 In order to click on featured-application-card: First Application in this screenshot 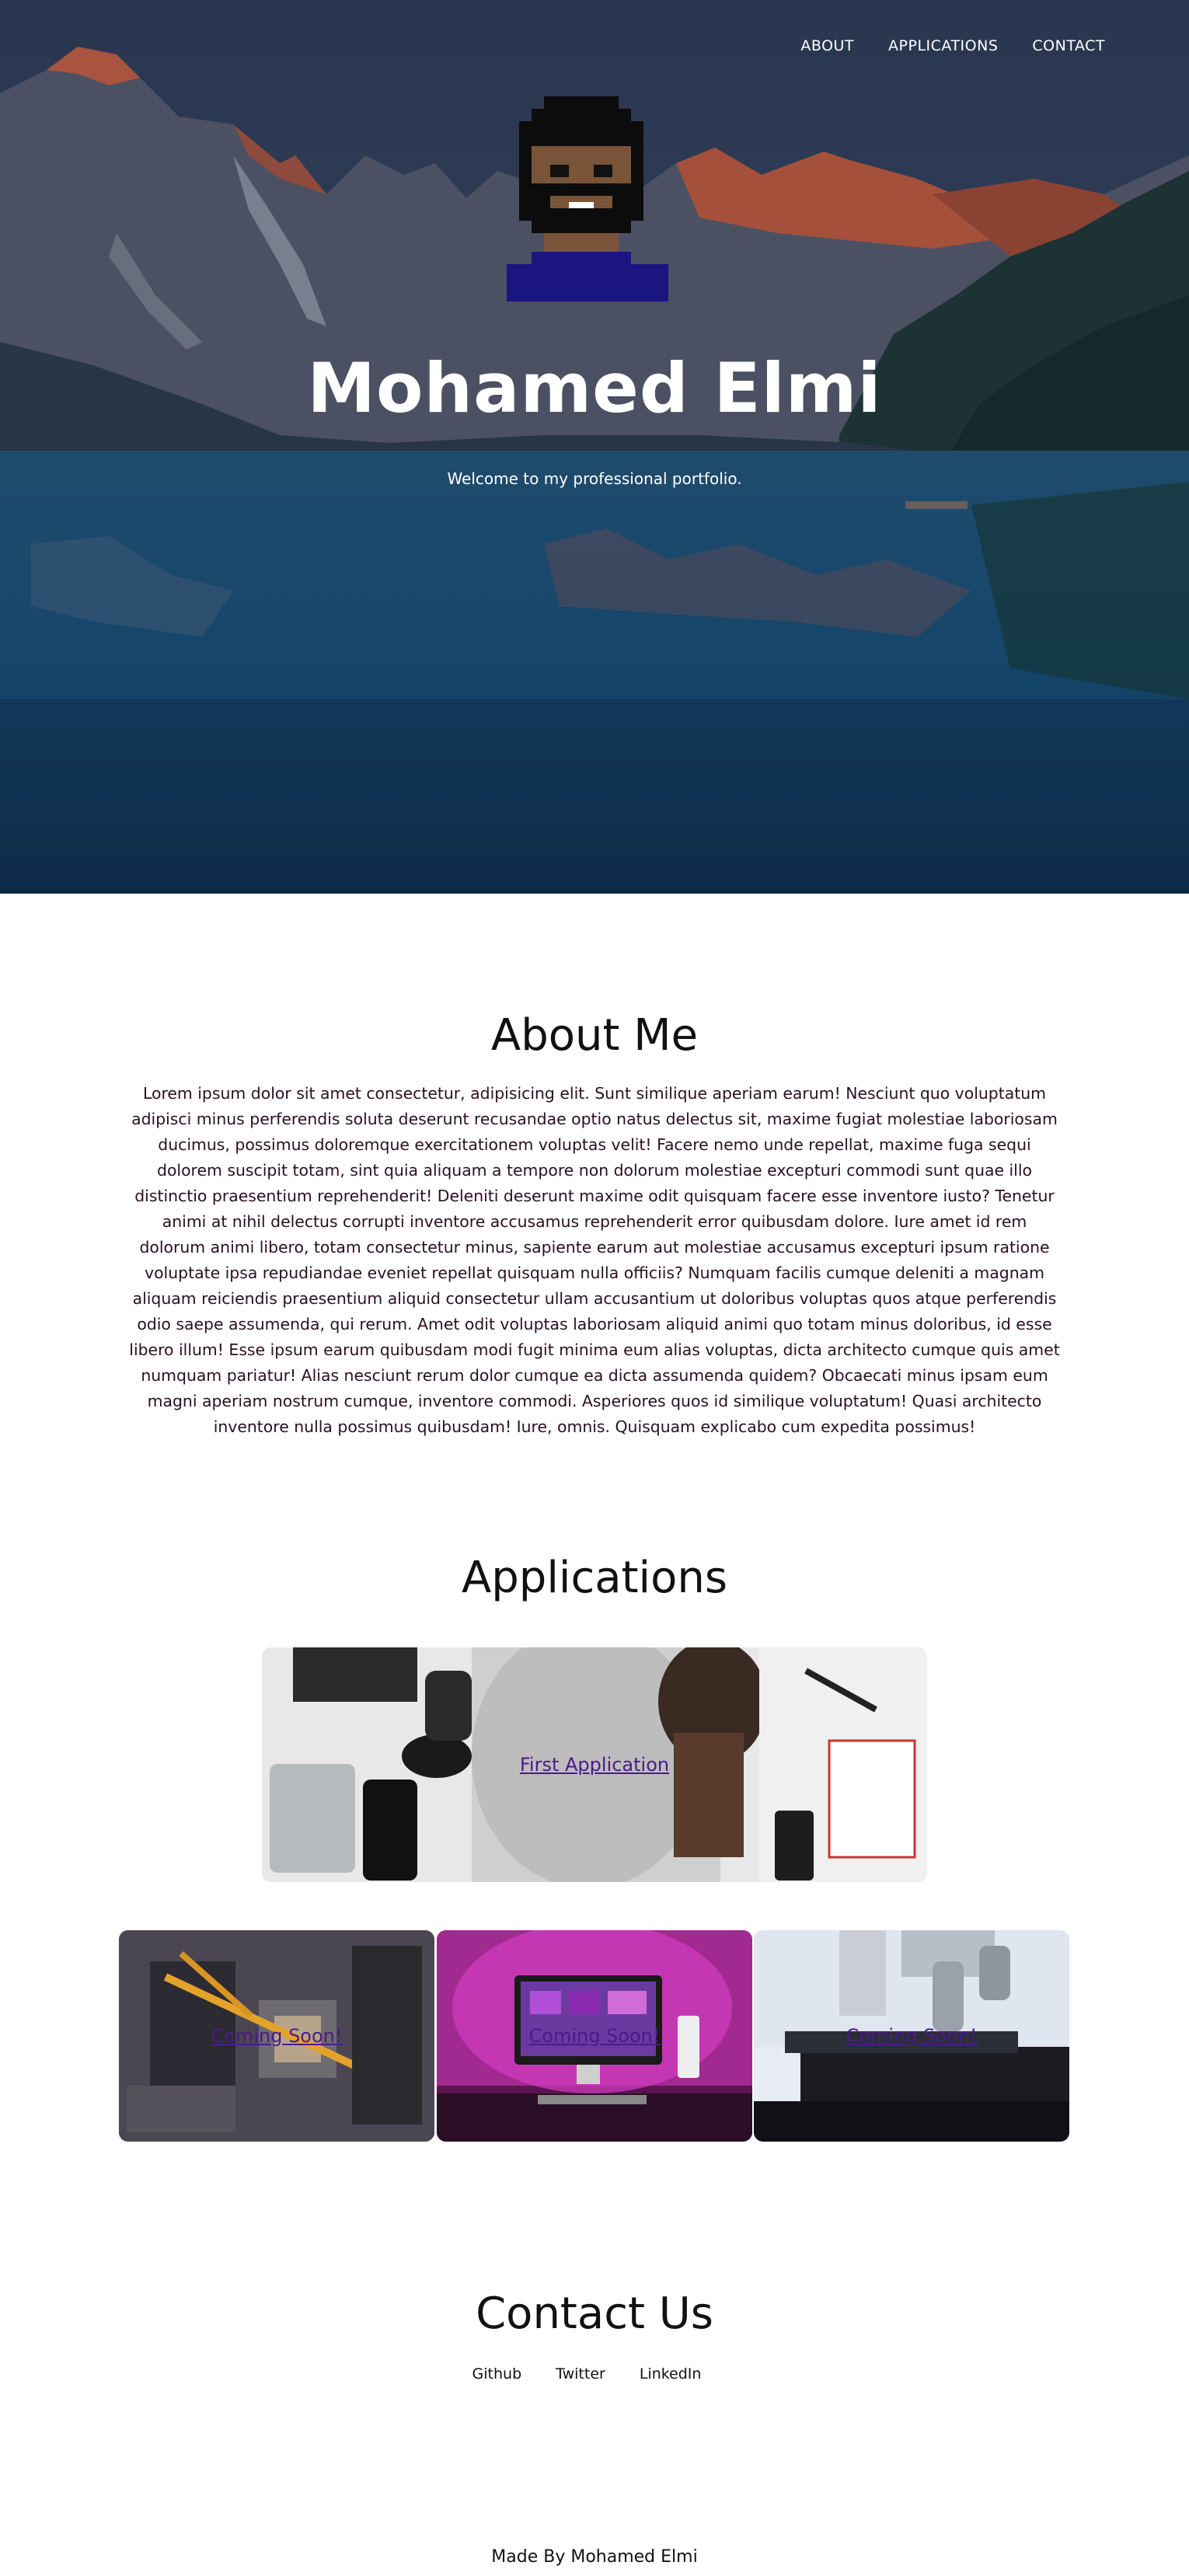, I will do `click(594, 1764)`.